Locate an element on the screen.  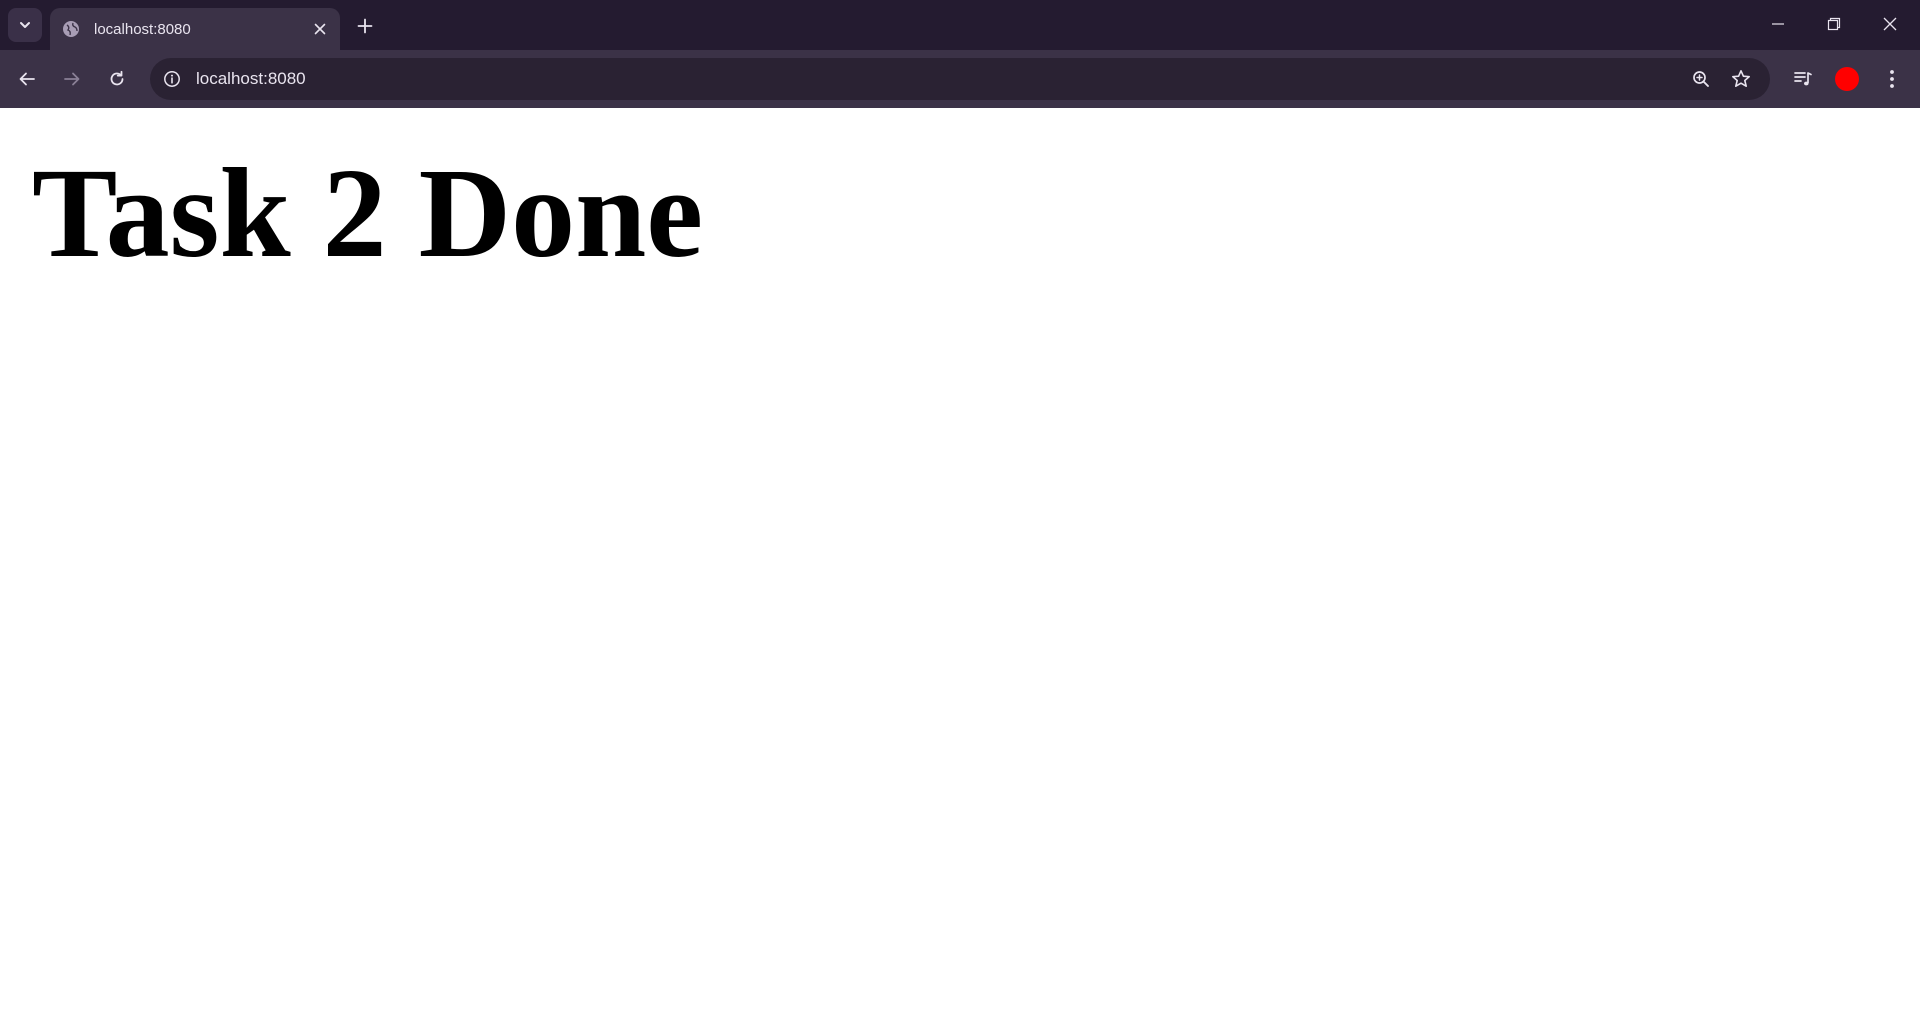
zoom-icon is located at coordinates (1701, 79).